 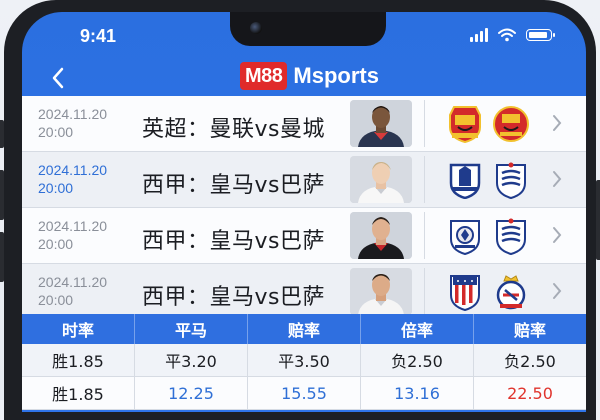 I want to click on odds-cell: 平3.20, so click(x=191, y=360).